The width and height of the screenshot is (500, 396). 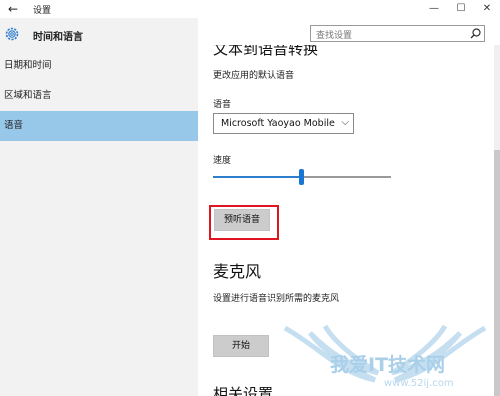 What do you see at coordinates (397, 33) in the screenshot?
I see `search-input: 查找设置` at bounding box center [397, 33].